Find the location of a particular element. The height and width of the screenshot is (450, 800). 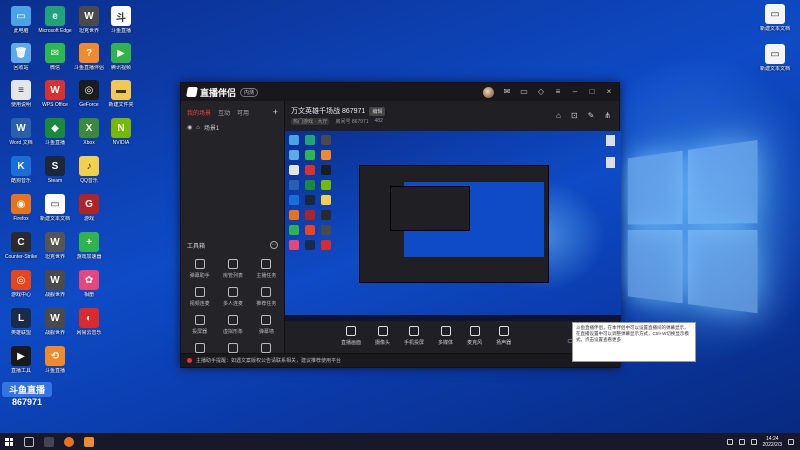

maximize-icon: □ is located at coordinates (592, 92).